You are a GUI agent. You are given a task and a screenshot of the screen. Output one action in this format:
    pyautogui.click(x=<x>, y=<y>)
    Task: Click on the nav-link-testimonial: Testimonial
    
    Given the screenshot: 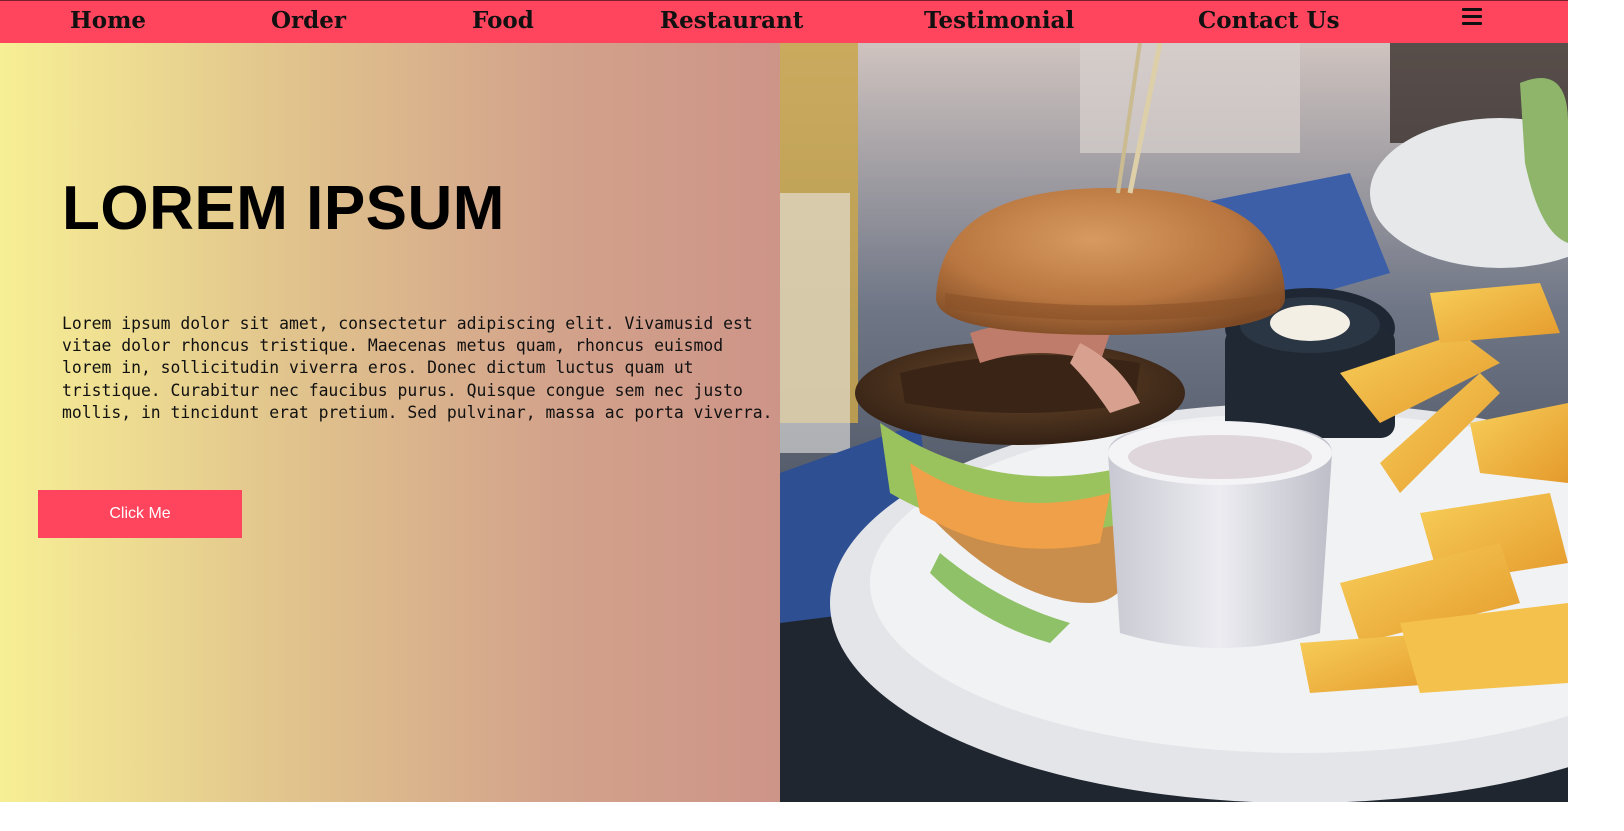 What is the action you would take?
    pyautogui.click(x=999, y=20)
    